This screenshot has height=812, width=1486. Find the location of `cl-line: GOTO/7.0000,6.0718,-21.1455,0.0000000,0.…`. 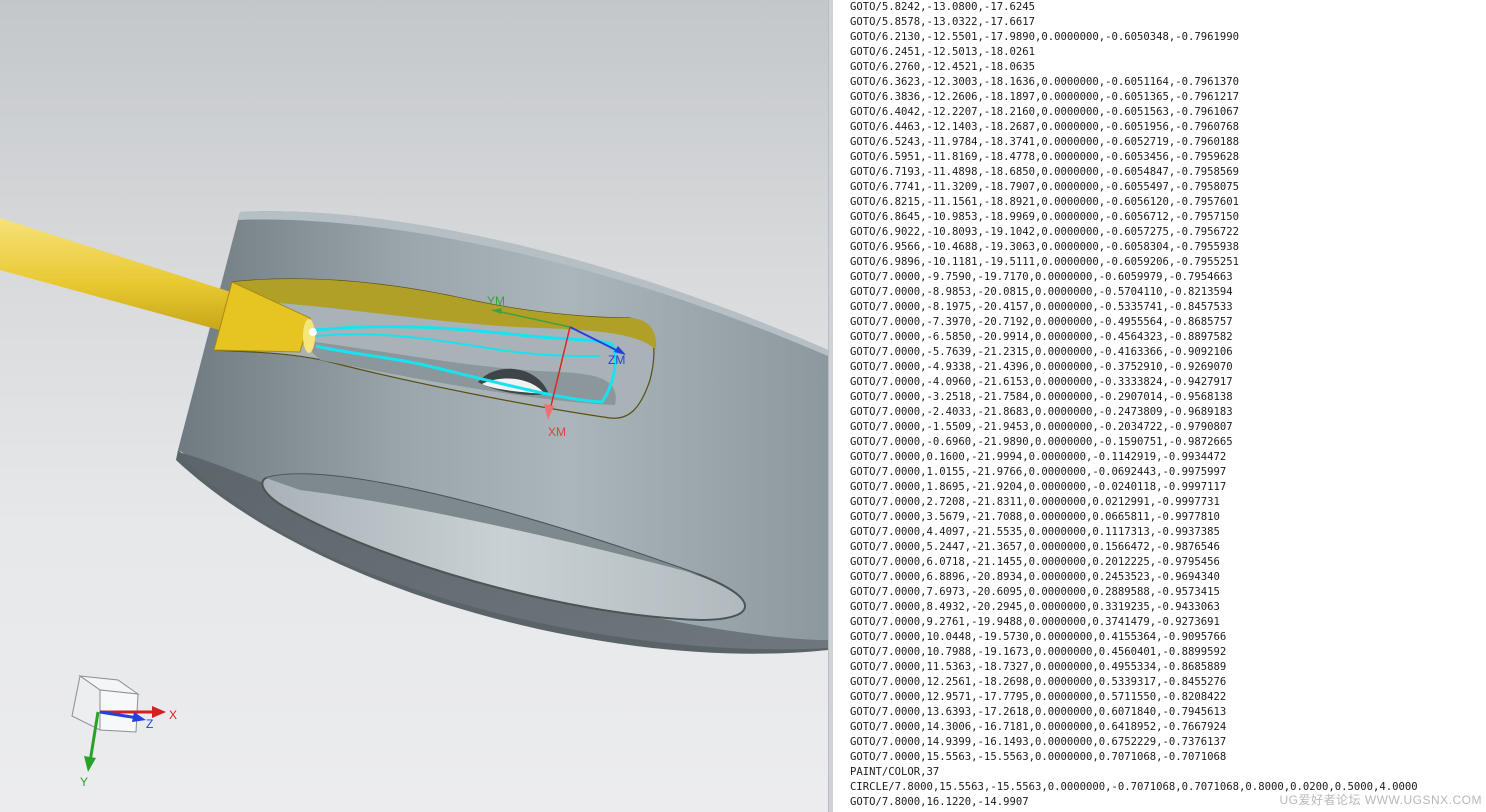

cl-line: GOTO/7.0000,6.0718,-21.1455,0.0000000,0.… is located at coordinates (1035, 562).